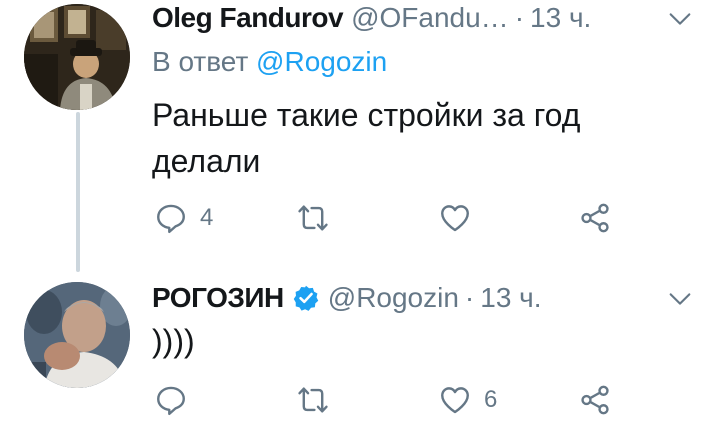  What do you see at coordinates (200, 61) in the screenshot?
I see `reply-prefix: В ответ` at bounding box center [200, 61].